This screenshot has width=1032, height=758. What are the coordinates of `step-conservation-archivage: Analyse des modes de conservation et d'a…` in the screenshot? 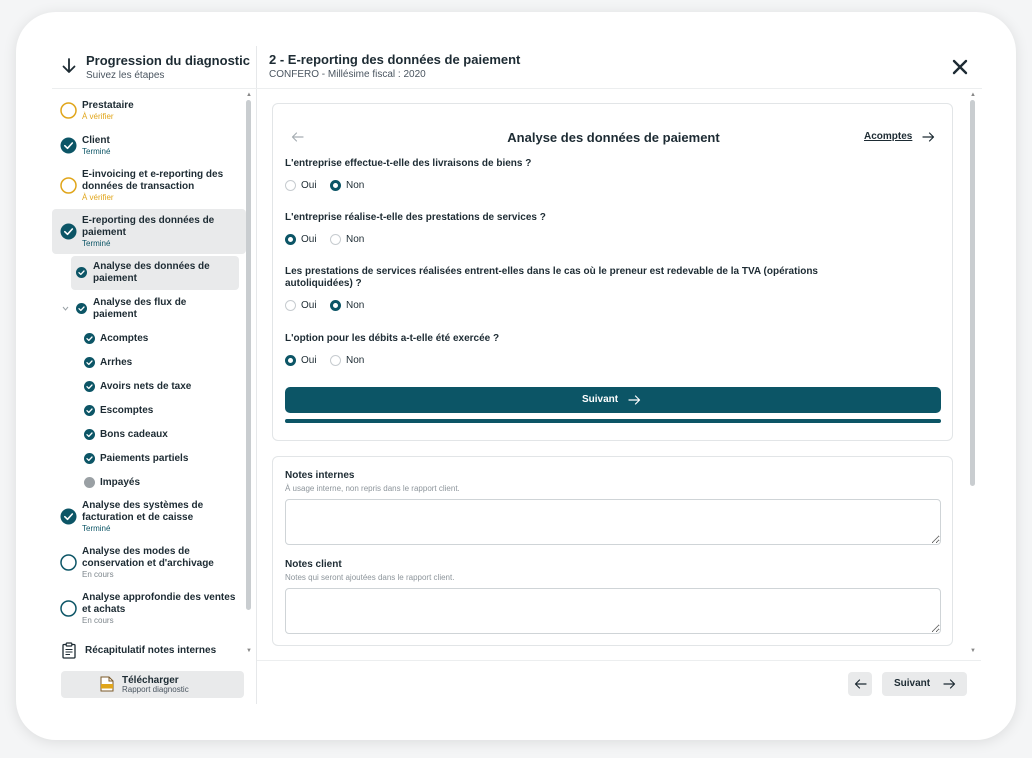 It's located at (149, 564).